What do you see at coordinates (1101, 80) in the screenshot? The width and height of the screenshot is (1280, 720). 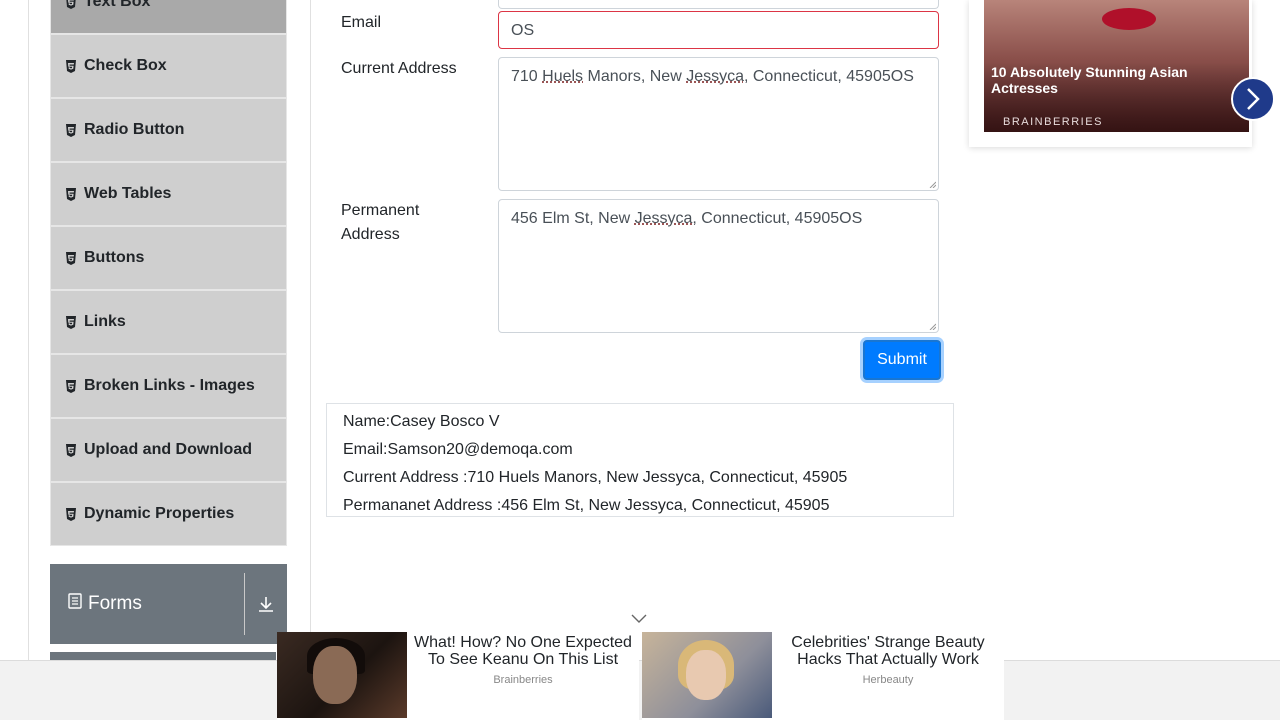 I see `ad-title: 10 Absolutely Stunning Asian Actresses` at bounding box center [1101, 80].